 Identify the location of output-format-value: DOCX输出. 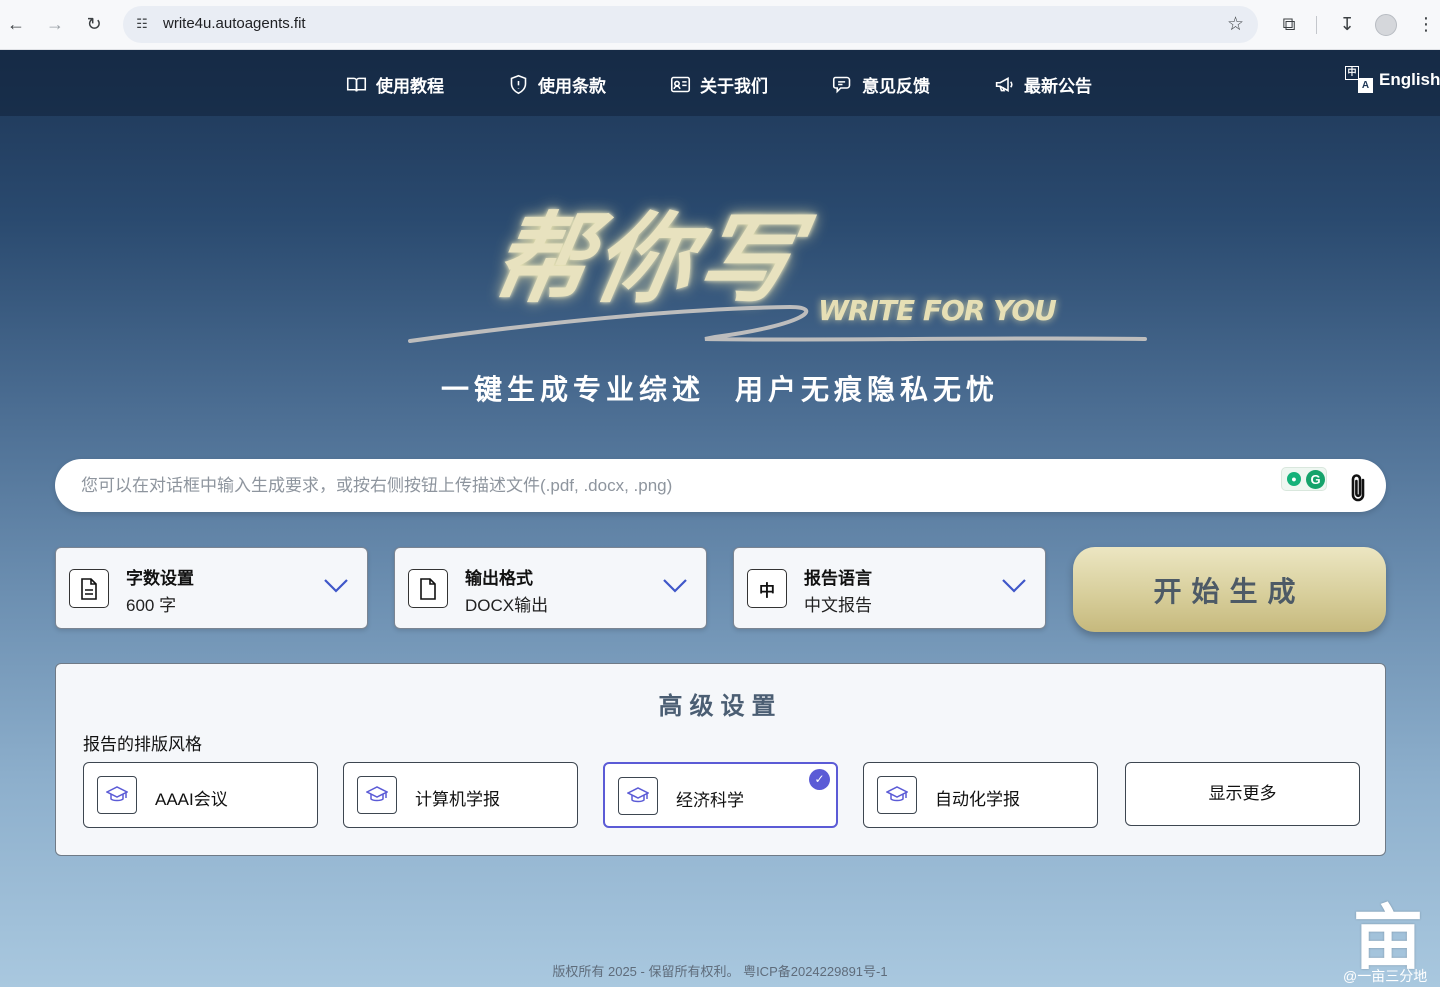
(507, 605).